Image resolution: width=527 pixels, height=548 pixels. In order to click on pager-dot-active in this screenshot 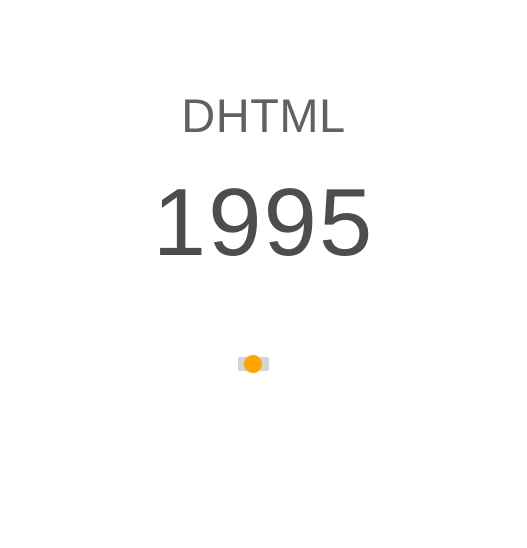, I will do `click(253, 364)`.